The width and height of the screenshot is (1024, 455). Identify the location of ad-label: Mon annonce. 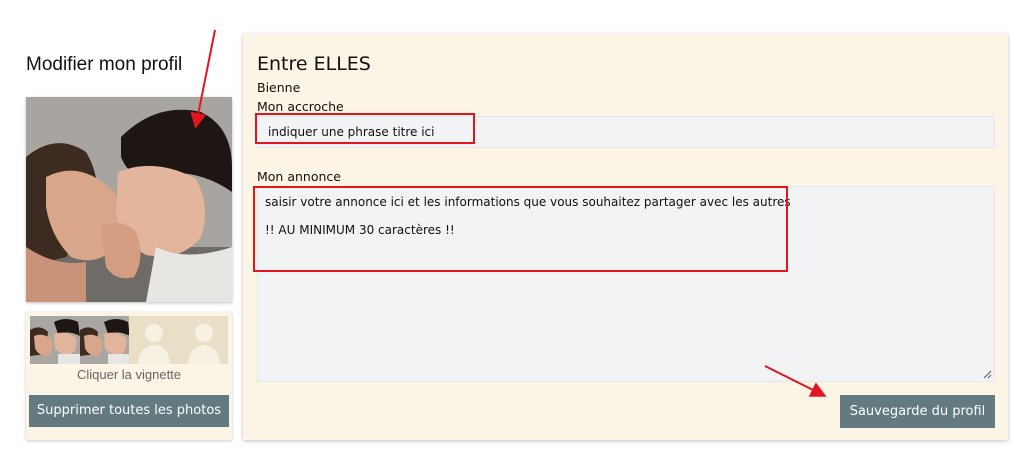
(299, 176).